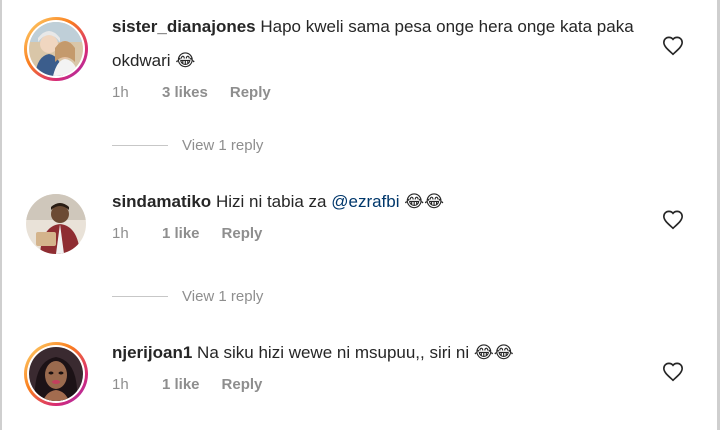  Describe the element at coordinates (365, 201) in the screenshot. I see `mention-link: @ezrafbi` at that location.